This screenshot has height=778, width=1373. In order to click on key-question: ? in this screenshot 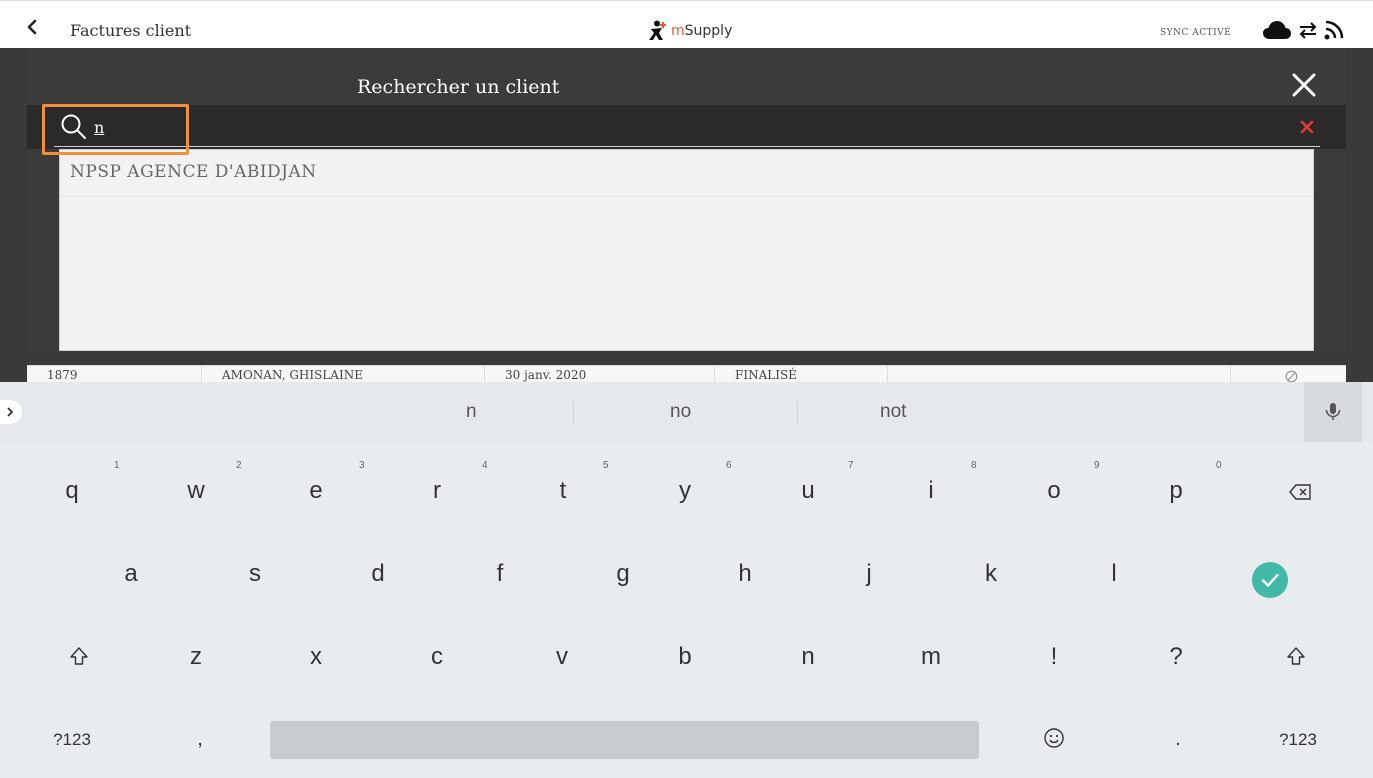, I will do `click(1176, 657)`.